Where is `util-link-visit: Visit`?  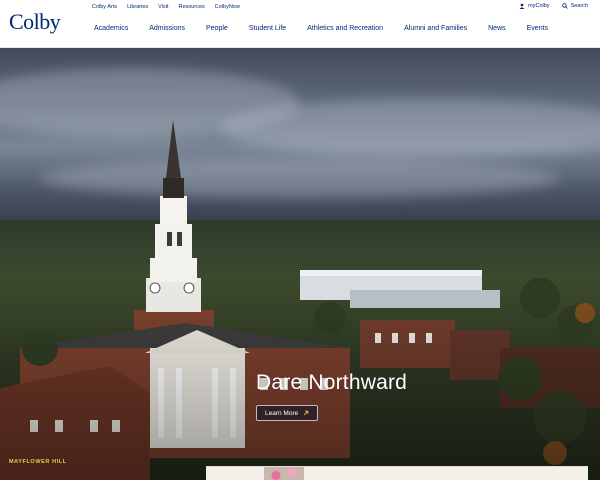 util-link-visit: Visit is located at coordinates (163, 7).